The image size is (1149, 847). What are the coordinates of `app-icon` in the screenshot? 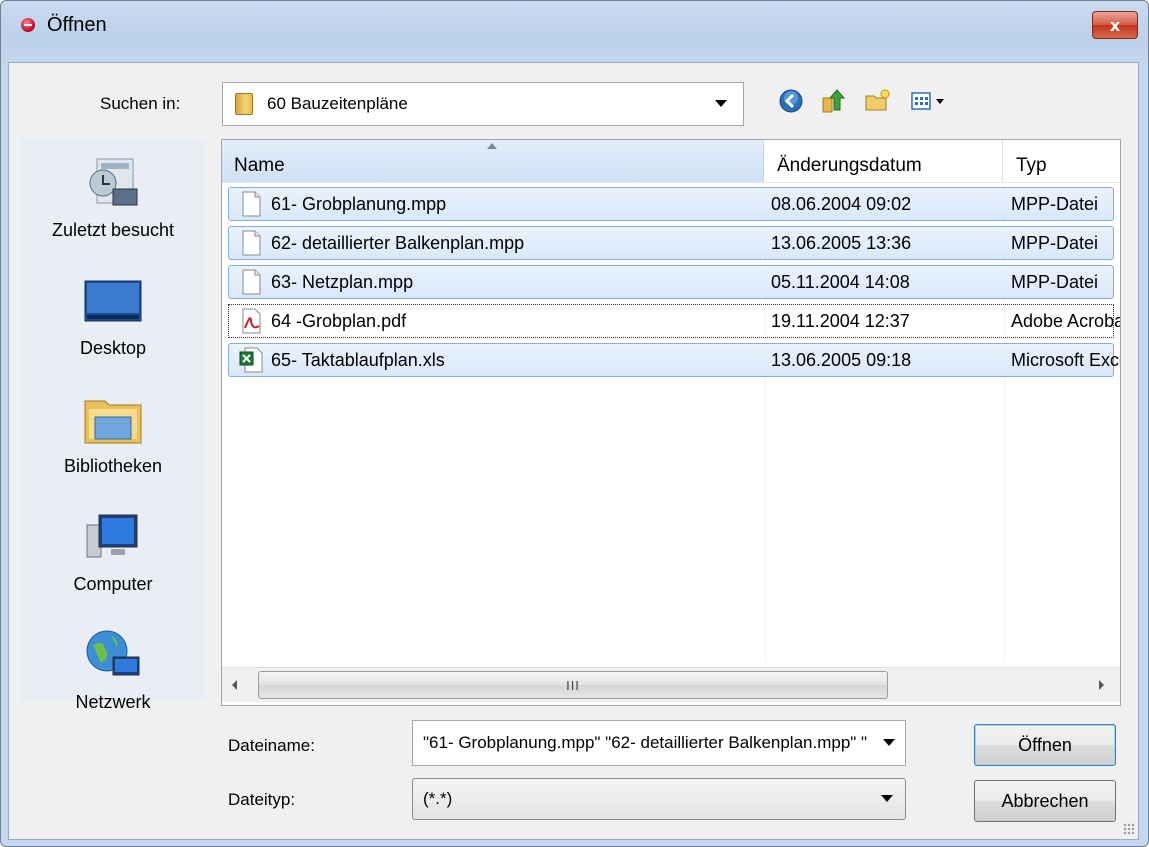 It's located at (28, 25).